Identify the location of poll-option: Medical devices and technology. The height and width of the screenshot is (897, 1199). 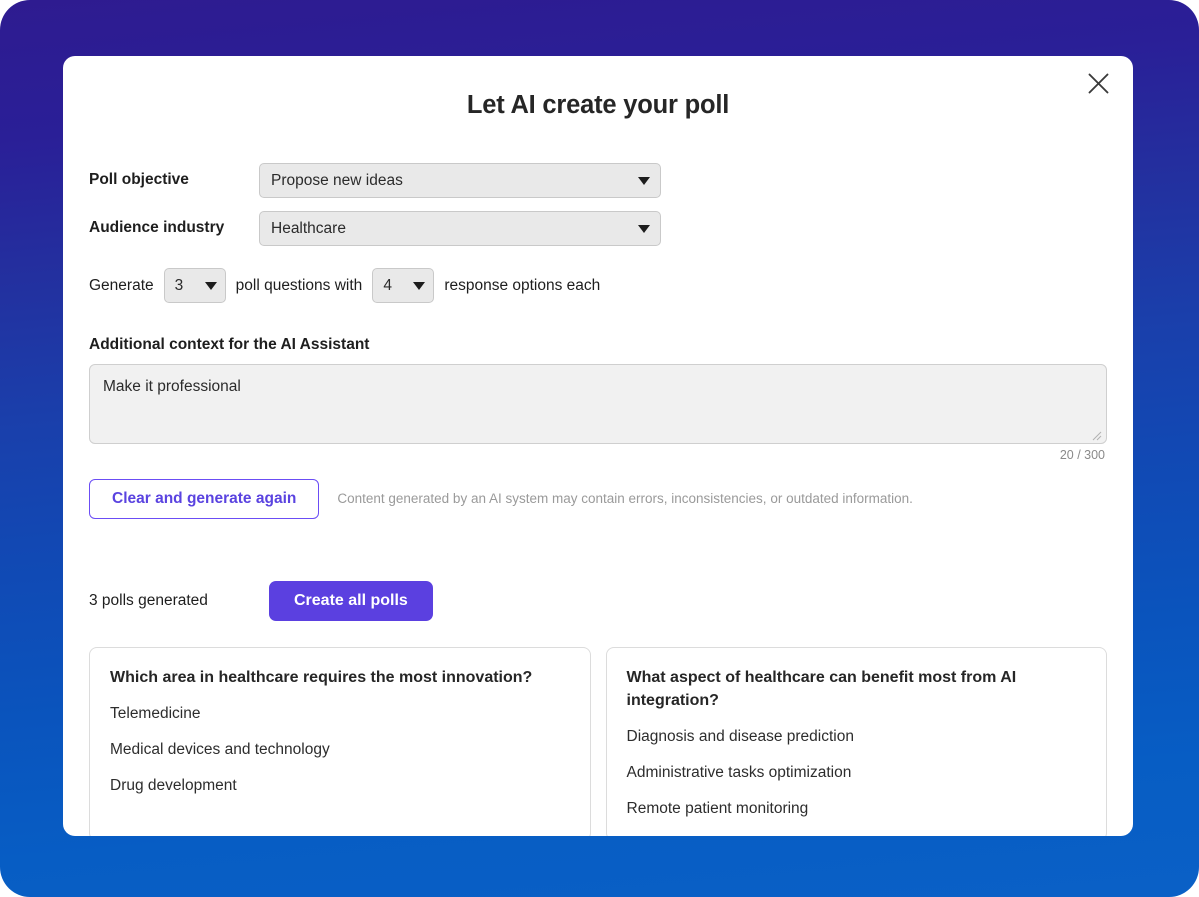
(220, 750).